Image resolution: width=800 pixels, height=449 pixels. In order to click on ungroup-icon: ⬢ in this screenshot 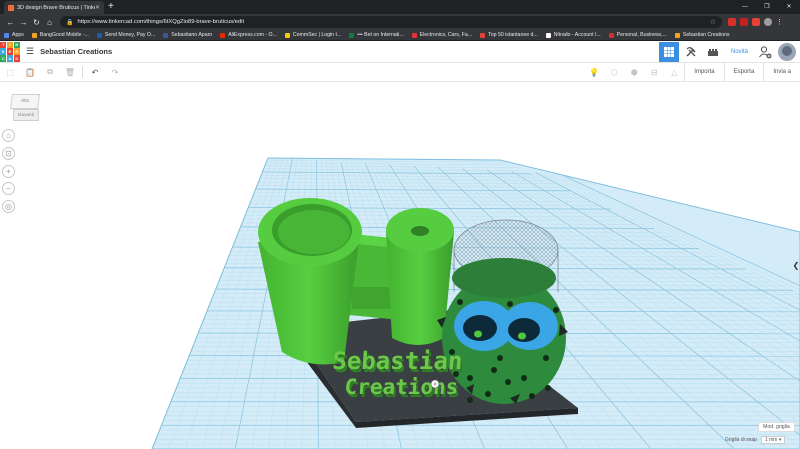, I will do `click(634, 72)`.